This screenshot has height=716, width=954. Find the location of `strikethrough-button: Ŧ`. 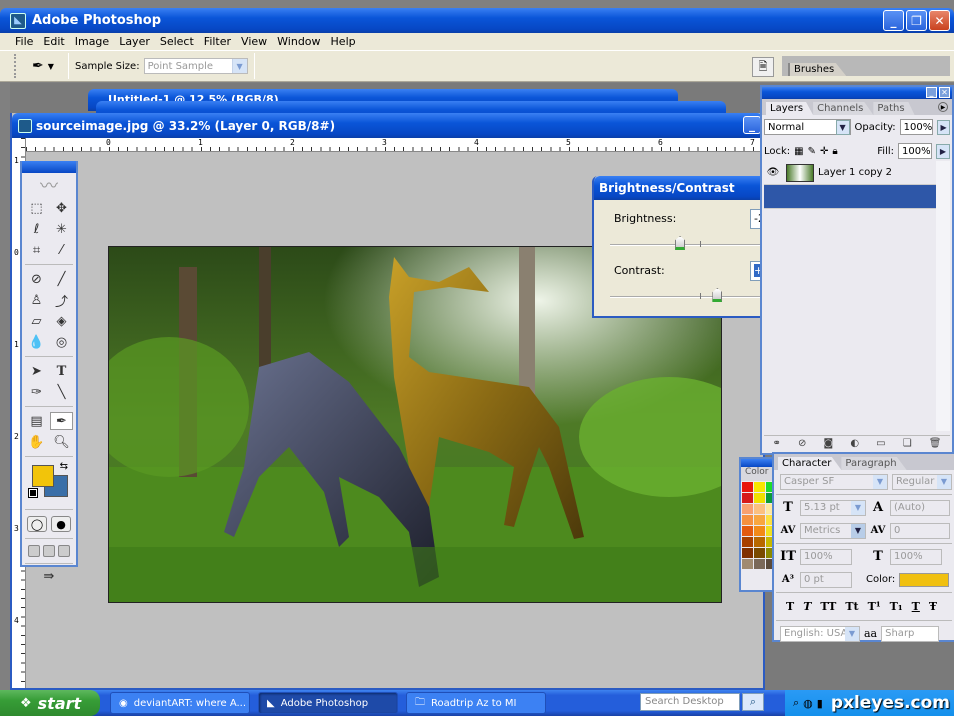

strikethrough-button: Ŧ is located at coordinates (933, 606).